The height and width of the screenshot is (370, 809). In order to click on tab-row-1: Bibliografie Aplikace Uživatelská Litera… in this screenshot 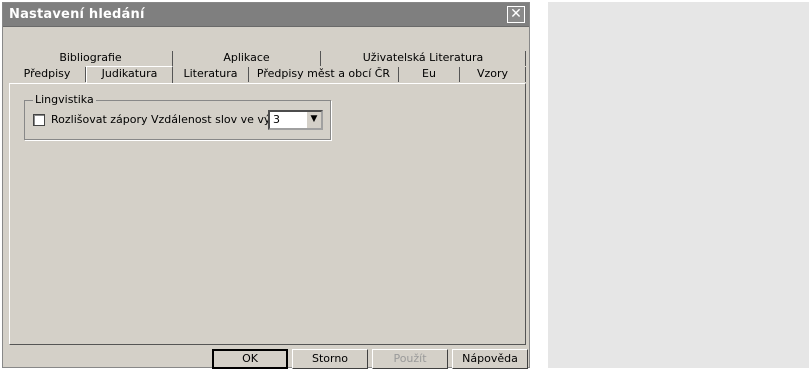, I will do `click(267, 58)`.